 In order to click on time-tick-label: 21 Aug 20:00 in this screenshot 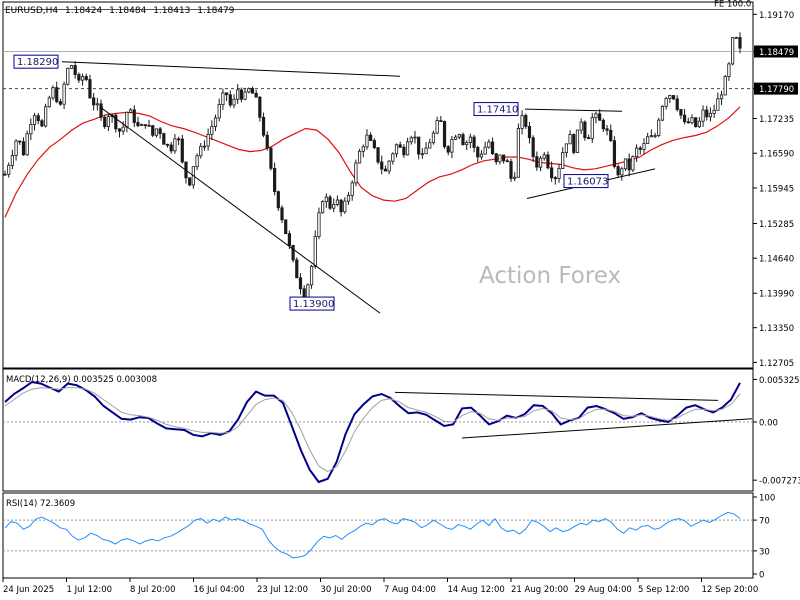, I will do `click(539, 590)`.